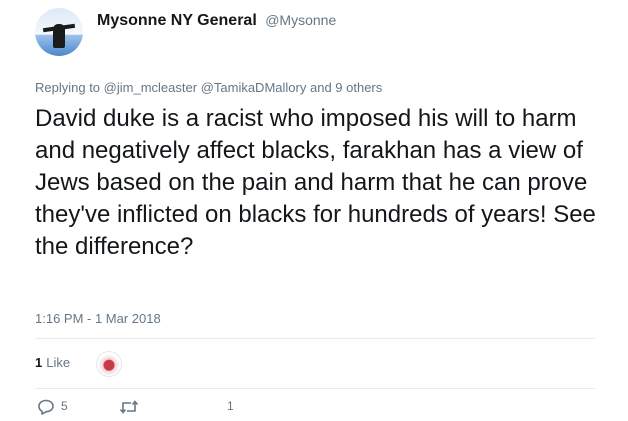 The height and width of the screenshot is (421, 628). I want to click on avatar, so click(59, 32).